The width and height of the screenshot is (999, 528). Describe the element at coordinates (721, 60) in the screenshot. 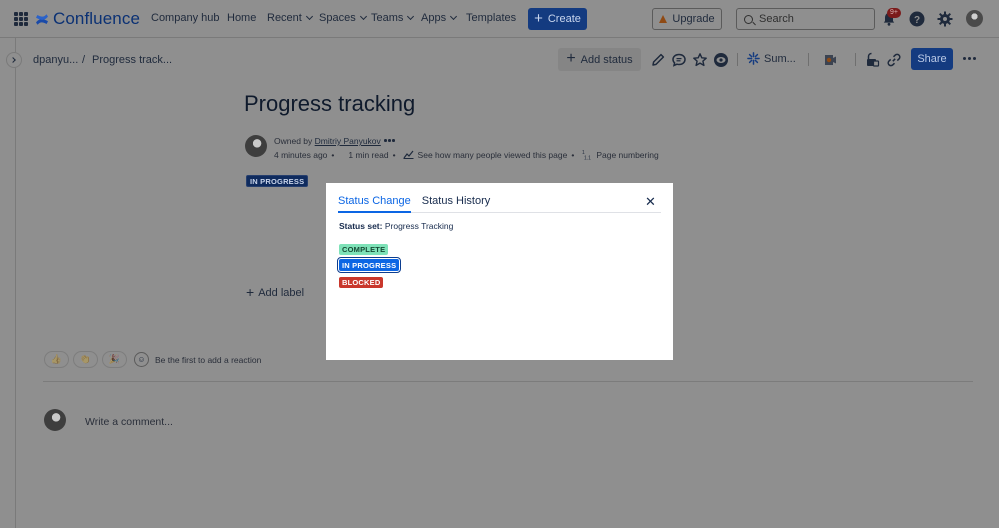

I see `watch-eye-icon` at that location.